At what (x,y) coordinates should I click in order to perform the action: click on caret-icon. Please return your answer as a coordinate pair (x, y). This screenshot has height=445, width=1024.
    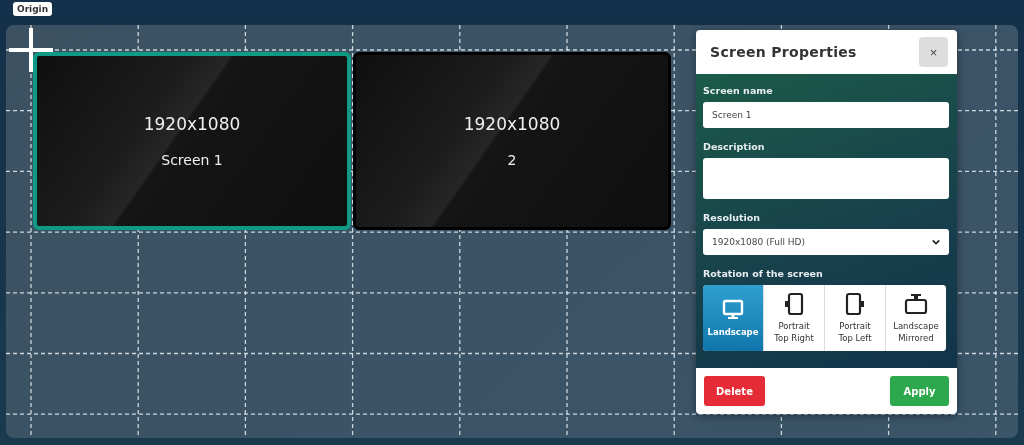
    Looking at the image, I should click on (936, 242).